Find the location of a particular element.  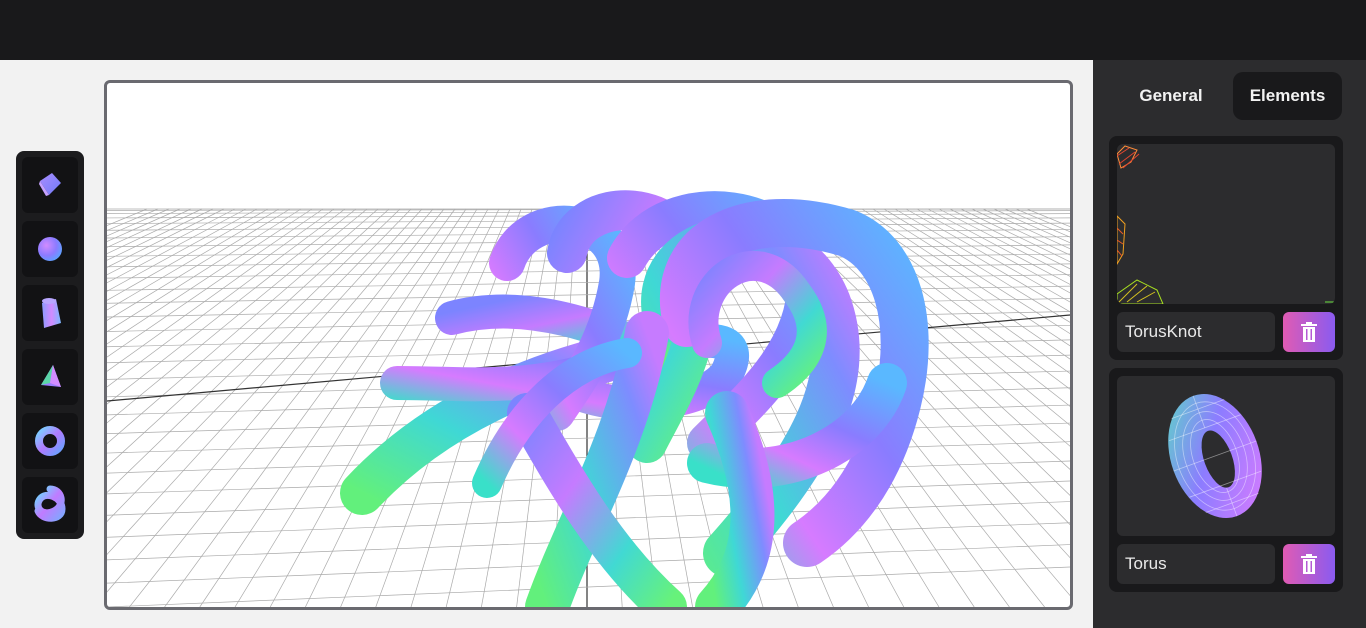

torus-knot-icon is located at coordinates (50, 503).